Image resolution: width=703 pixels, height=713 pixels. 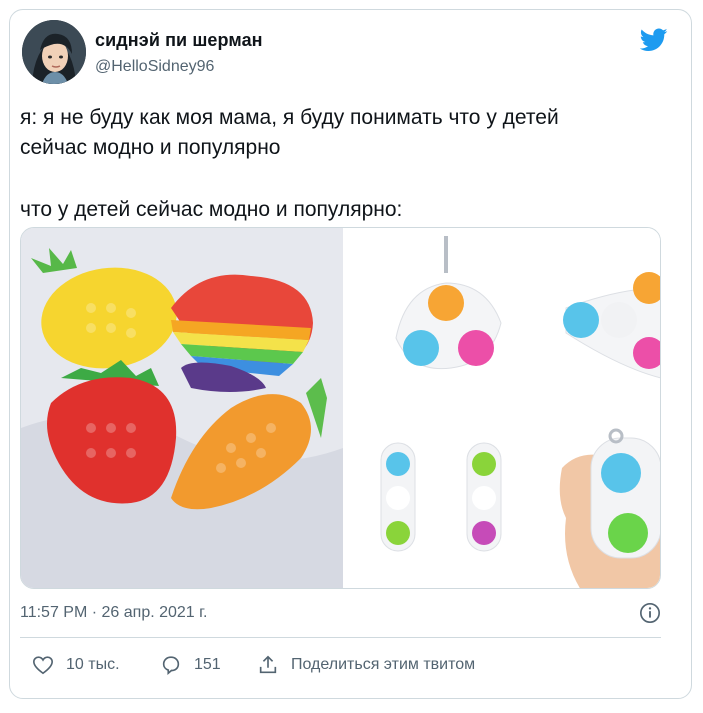 I want to click on tweet-timestamp: 11:57 PM · 26 апр. 2021 г., so click(x=113, y=613).